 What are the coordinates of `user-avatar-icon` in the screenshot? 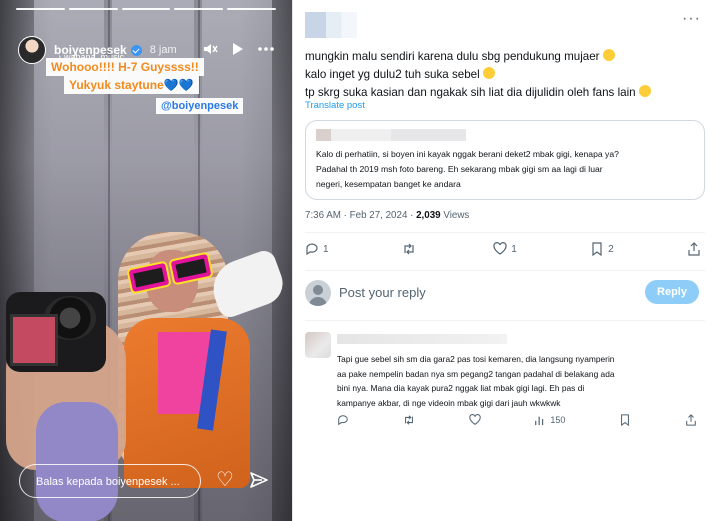 It's located at (318, 293).